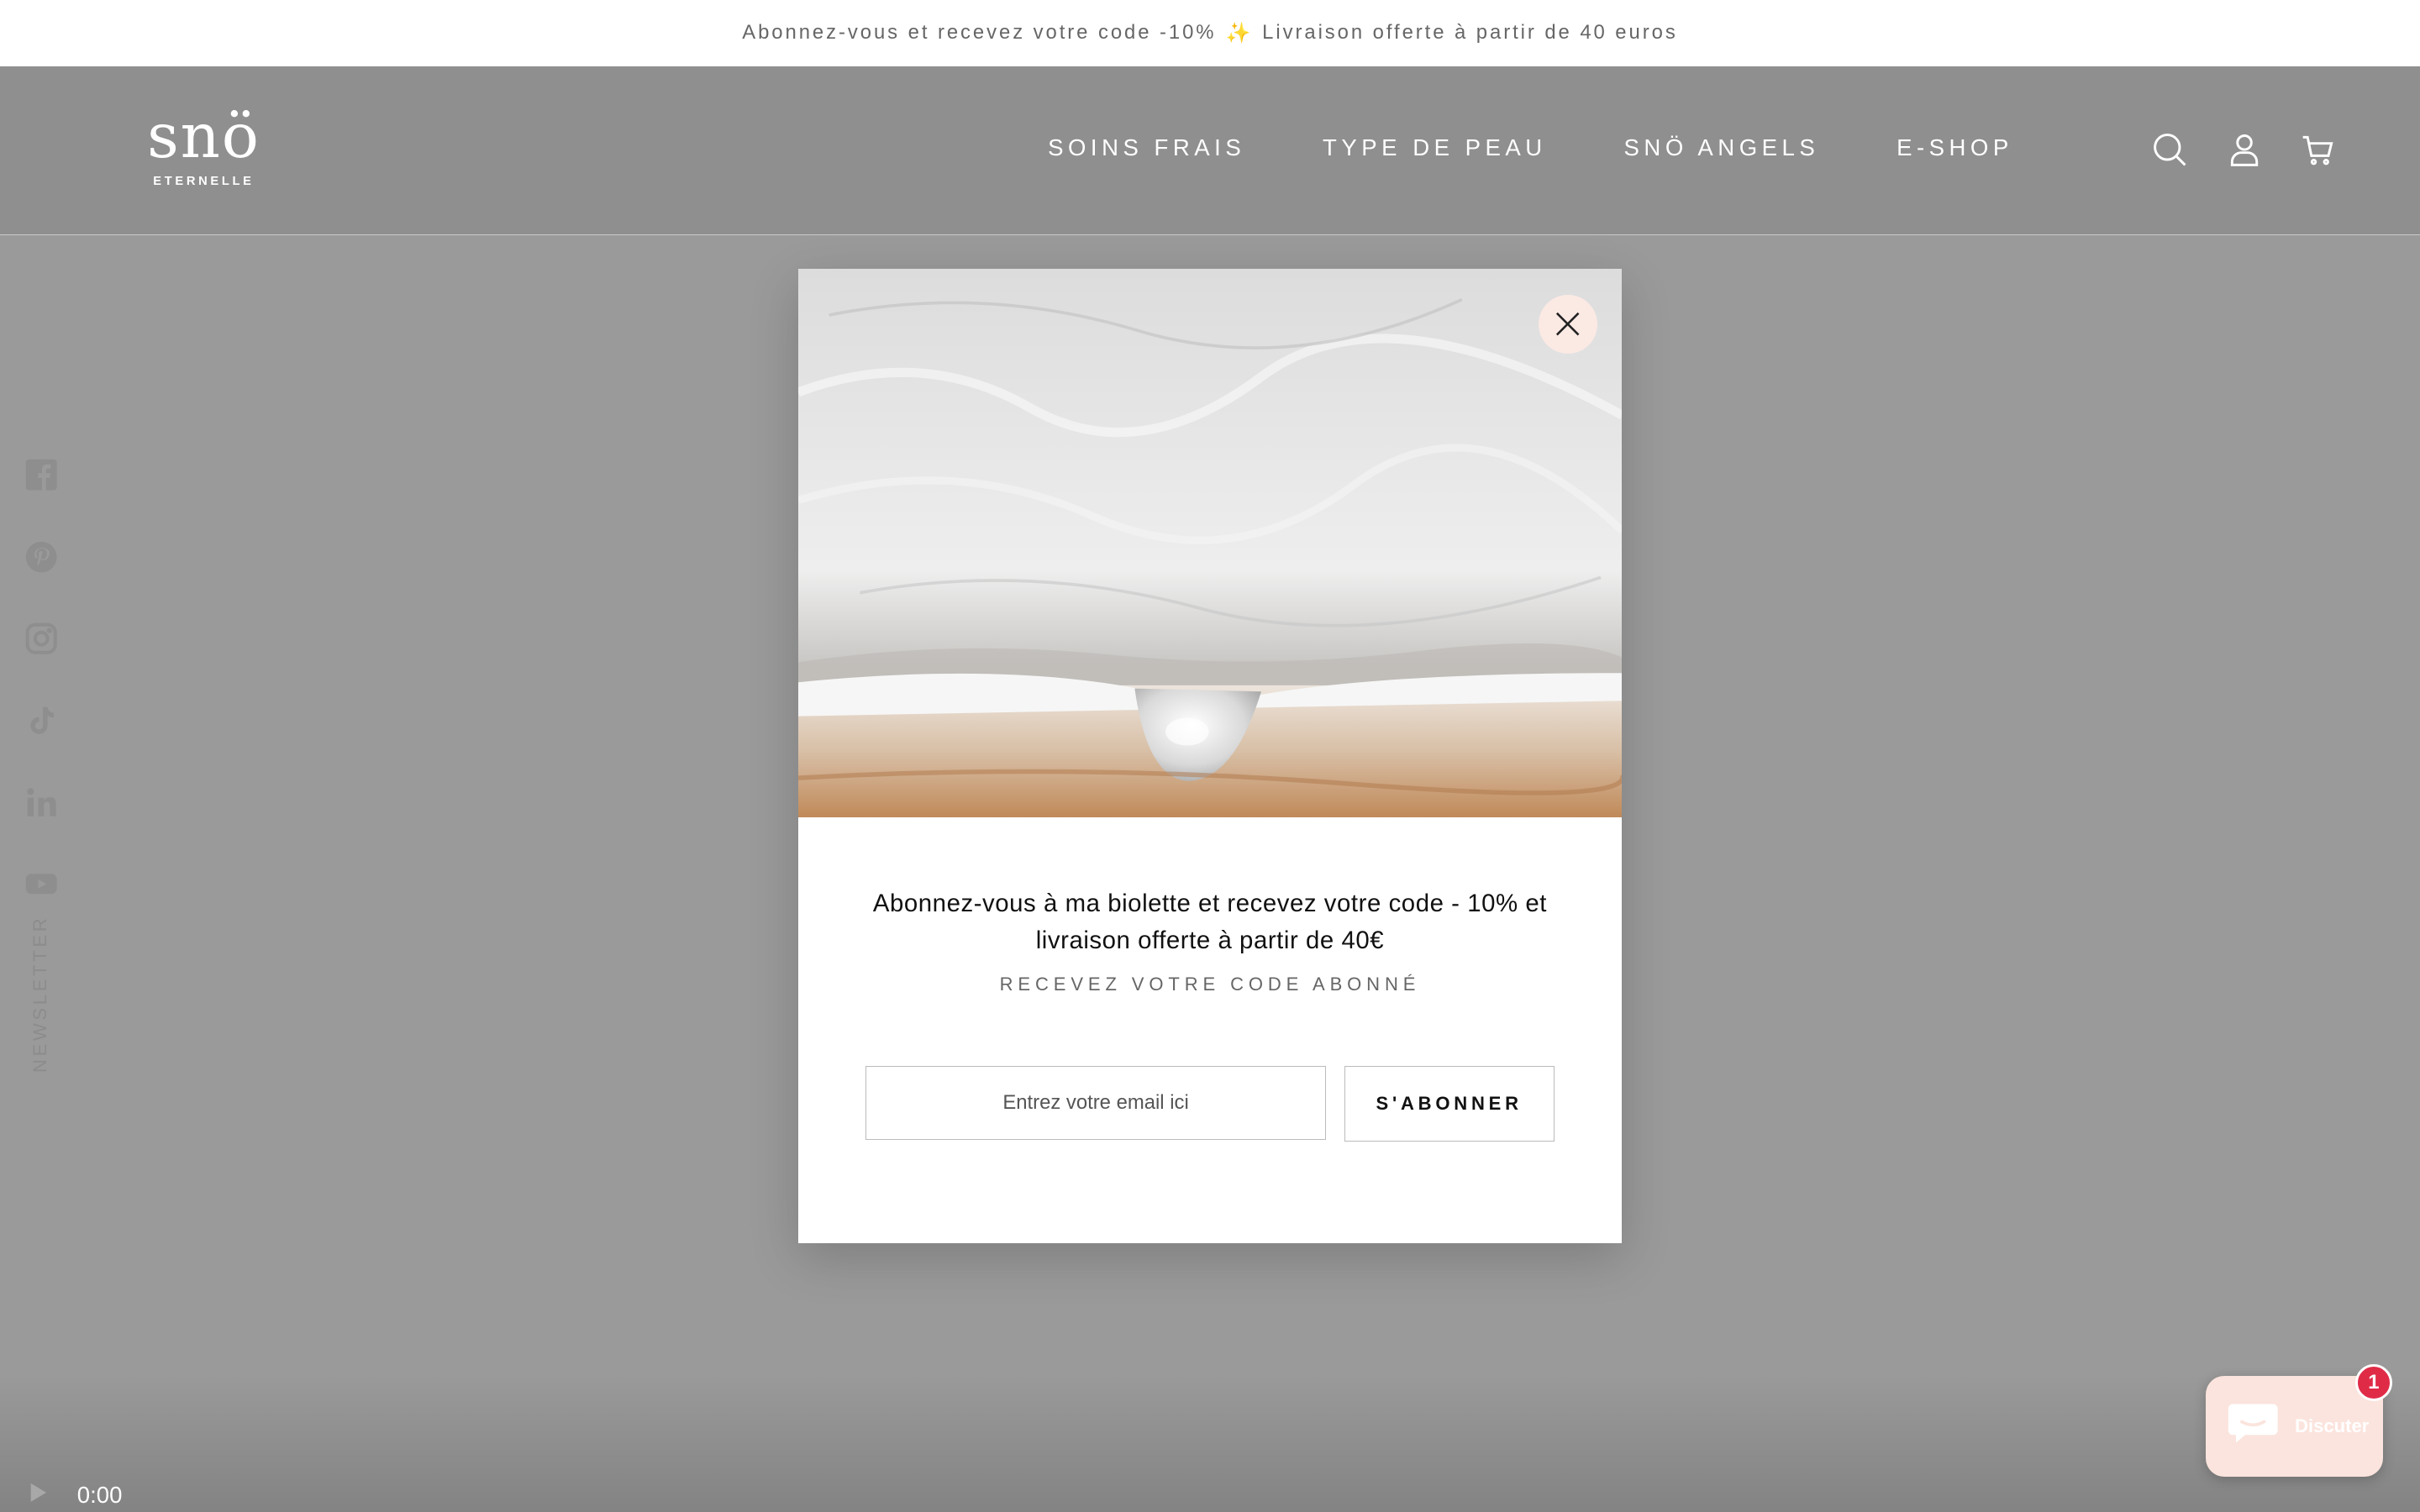 The height and width of the screenshot is (1512, 2420). I want to click on popup-close-button, so click(1568, 324).